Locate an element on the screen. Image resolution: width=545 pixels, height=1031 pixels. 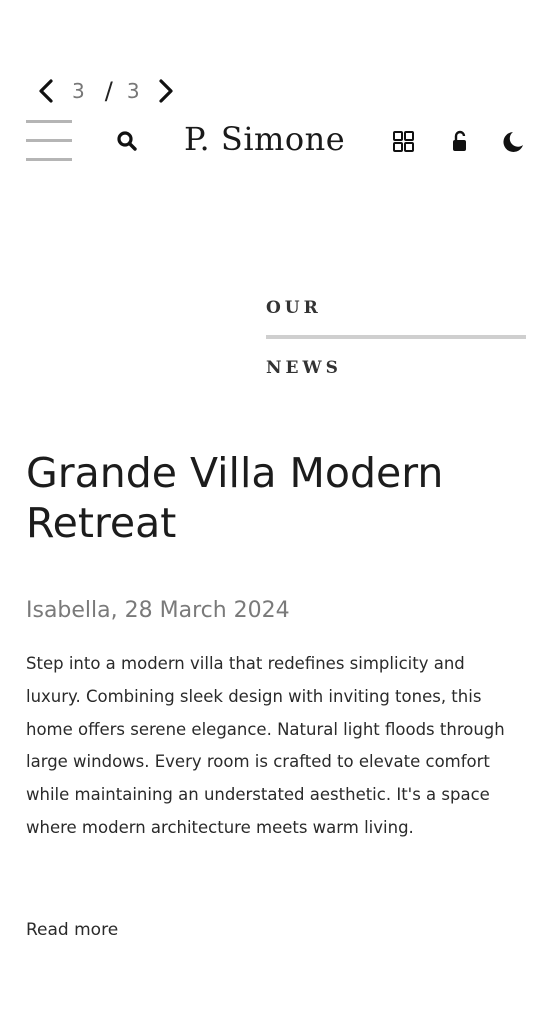
total-pages-number: 3 is located at coordinates (133, 91).